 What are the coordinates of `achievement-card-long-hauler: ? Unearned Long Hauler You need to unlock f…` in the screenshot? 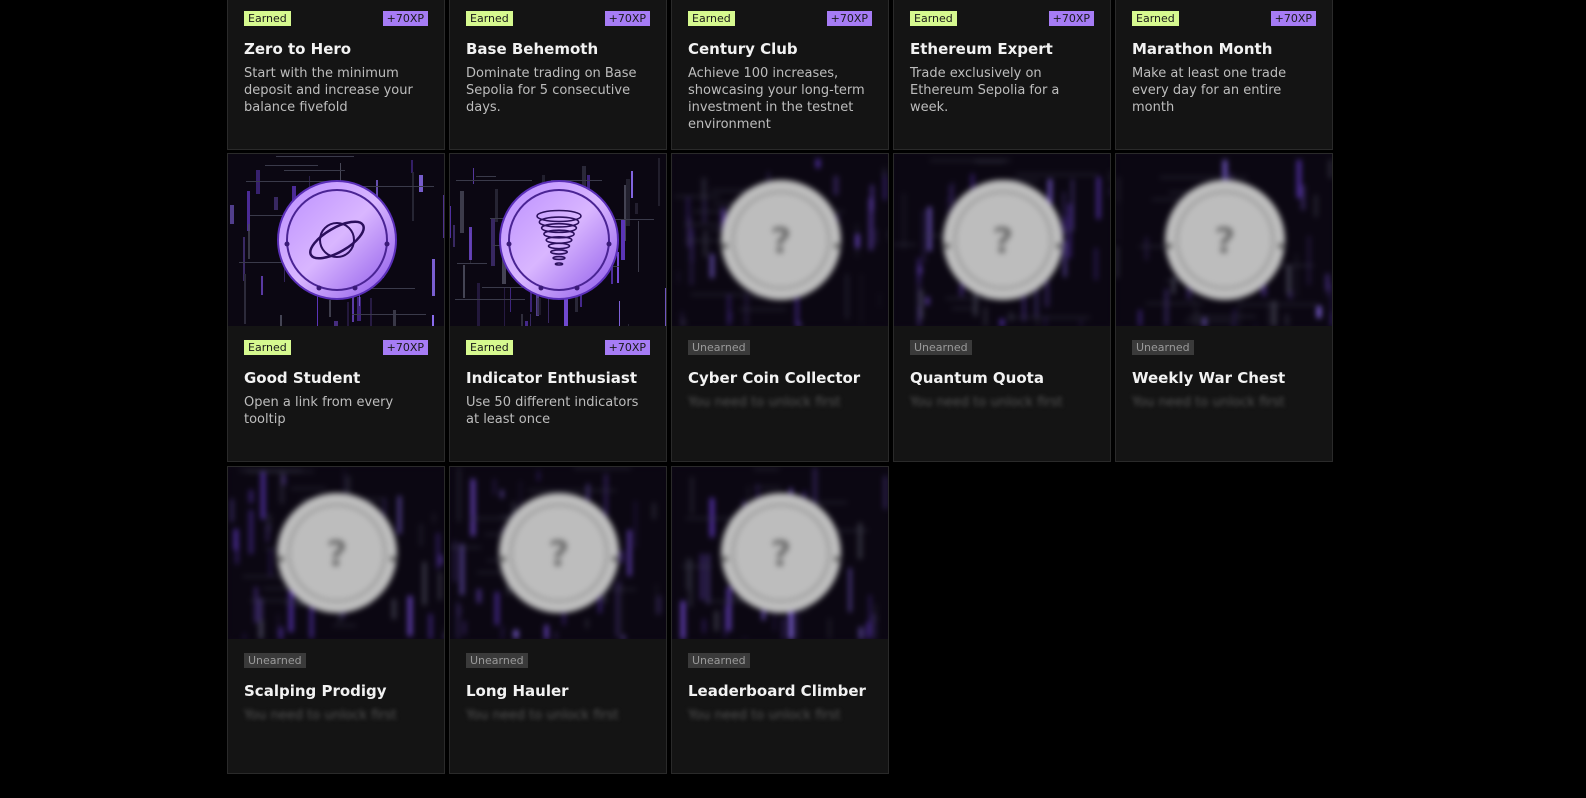 It's located at (558, 620).